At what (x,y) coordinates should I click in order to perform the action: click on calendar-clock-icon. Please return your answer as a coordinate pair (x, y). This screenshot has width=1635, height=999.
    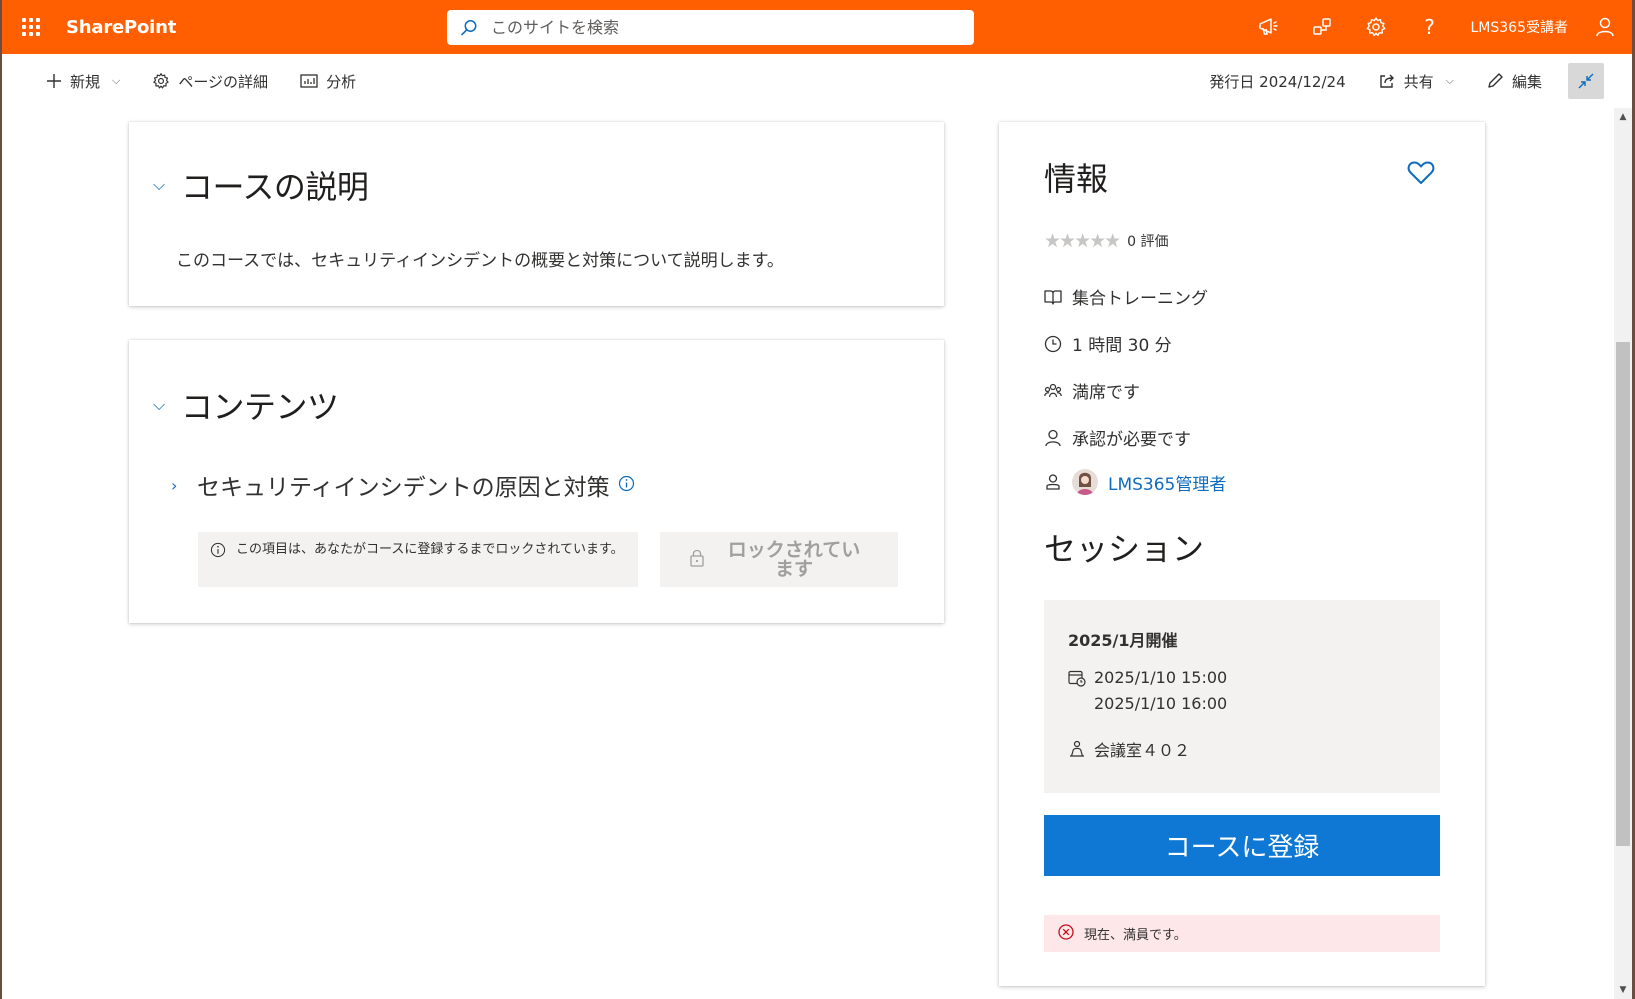
    Looking at the image, I should click on (1081, 678).